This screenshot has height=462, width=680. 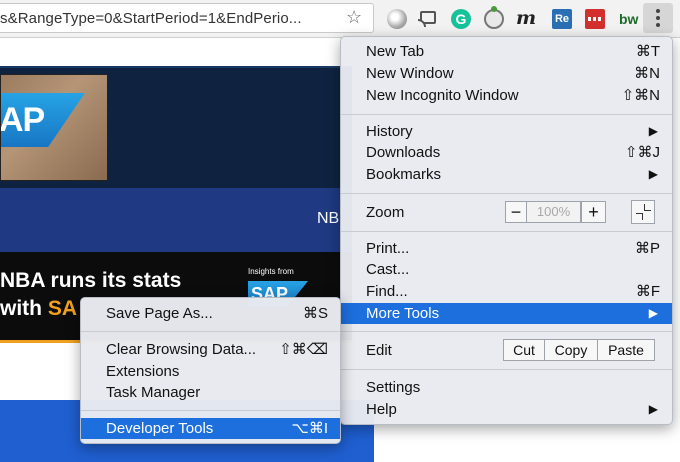 I want to click on menu-item-extensions: Extensions, so click(x=210, y=371).